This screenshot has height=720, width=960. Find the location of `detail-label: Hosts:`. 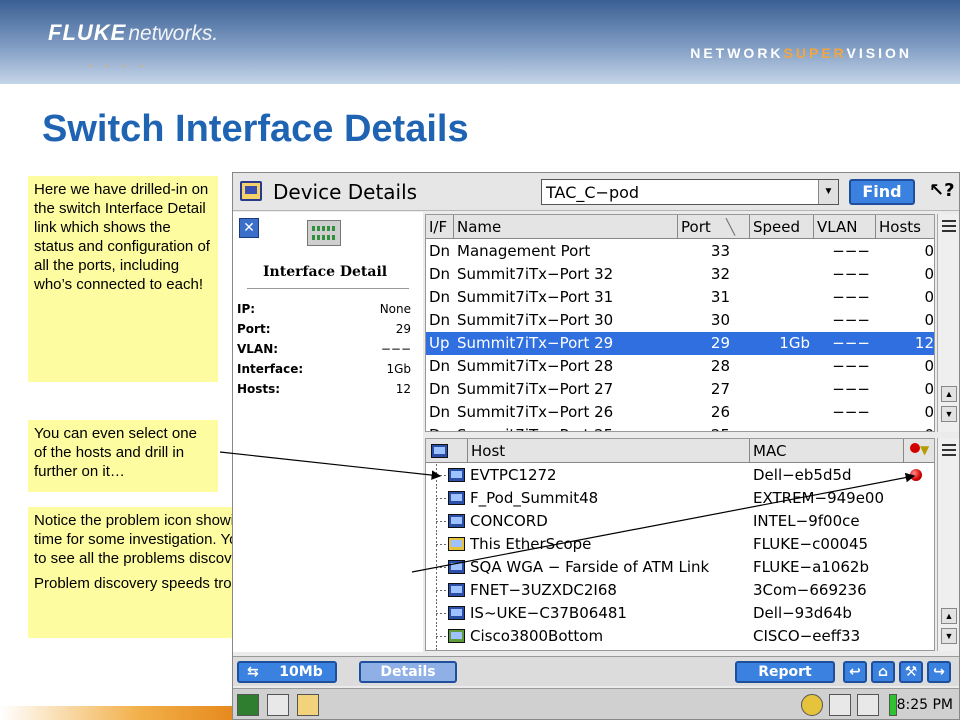

detail-label: Hosts: is located at coordinates (259, 389).